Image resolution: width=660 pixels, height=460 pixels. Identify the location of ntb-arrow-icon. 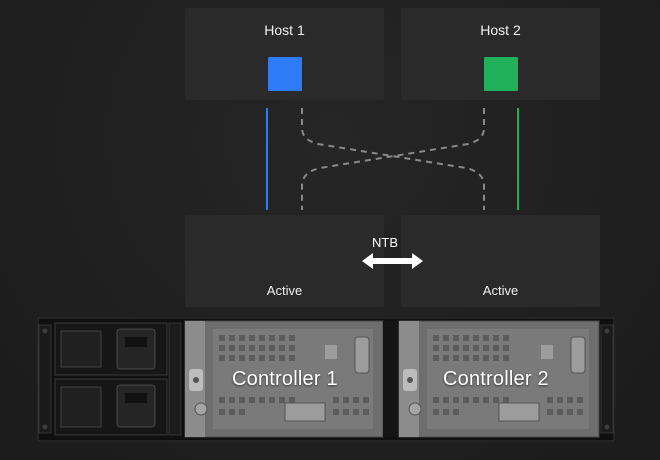
(392, 261).